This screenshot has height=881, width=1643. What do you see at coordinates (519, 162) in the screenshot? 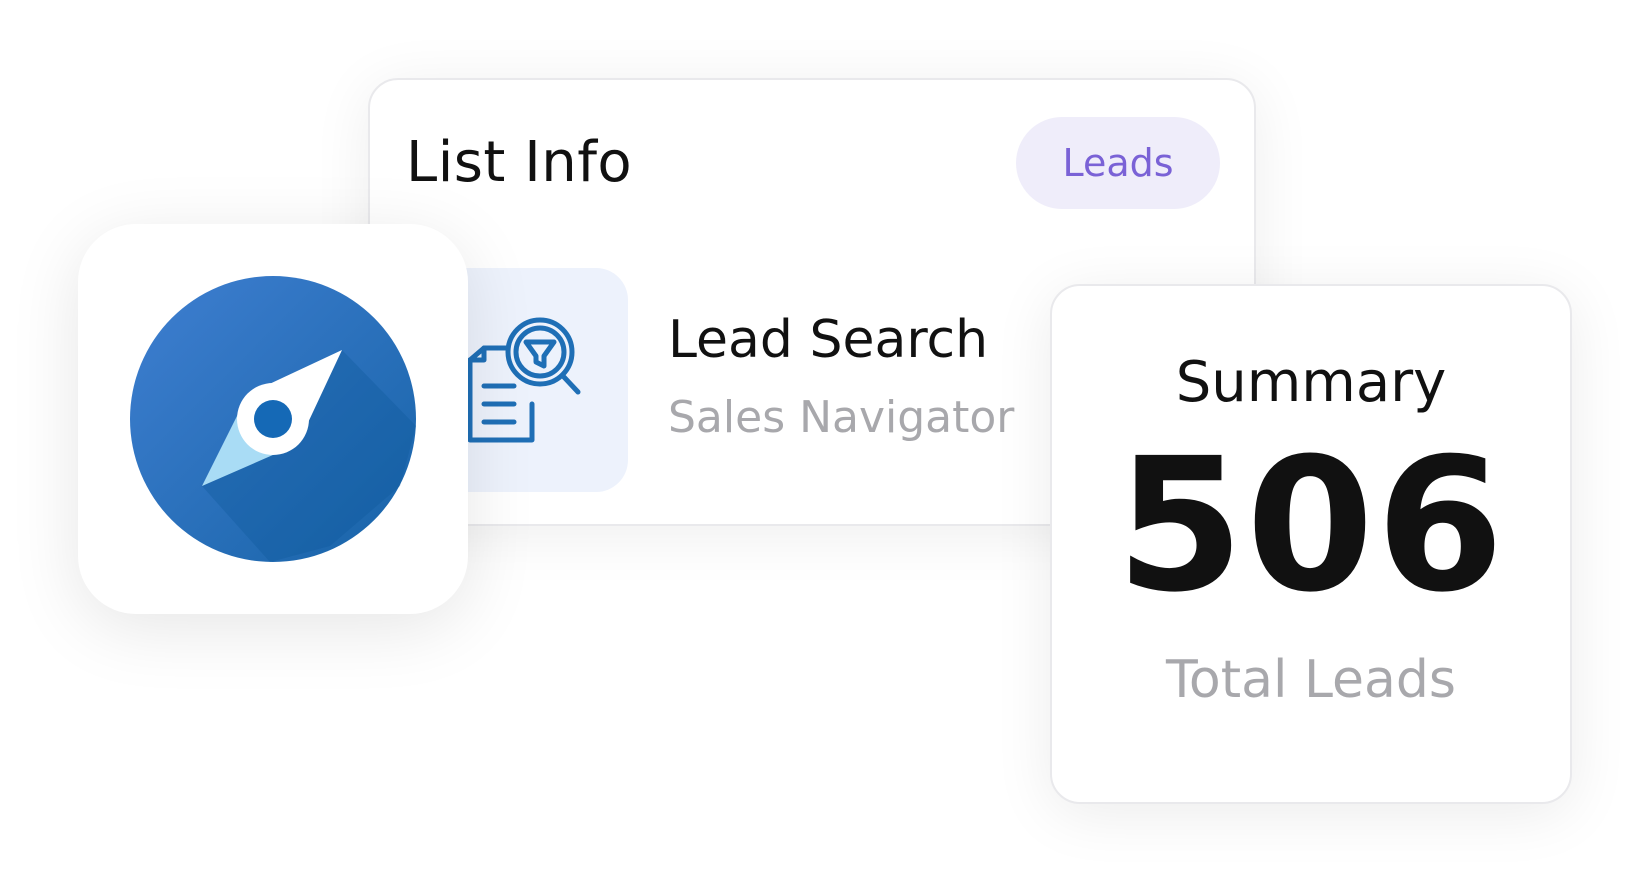
I see `list-info-title: List Info` at bounding box center [519, 162].